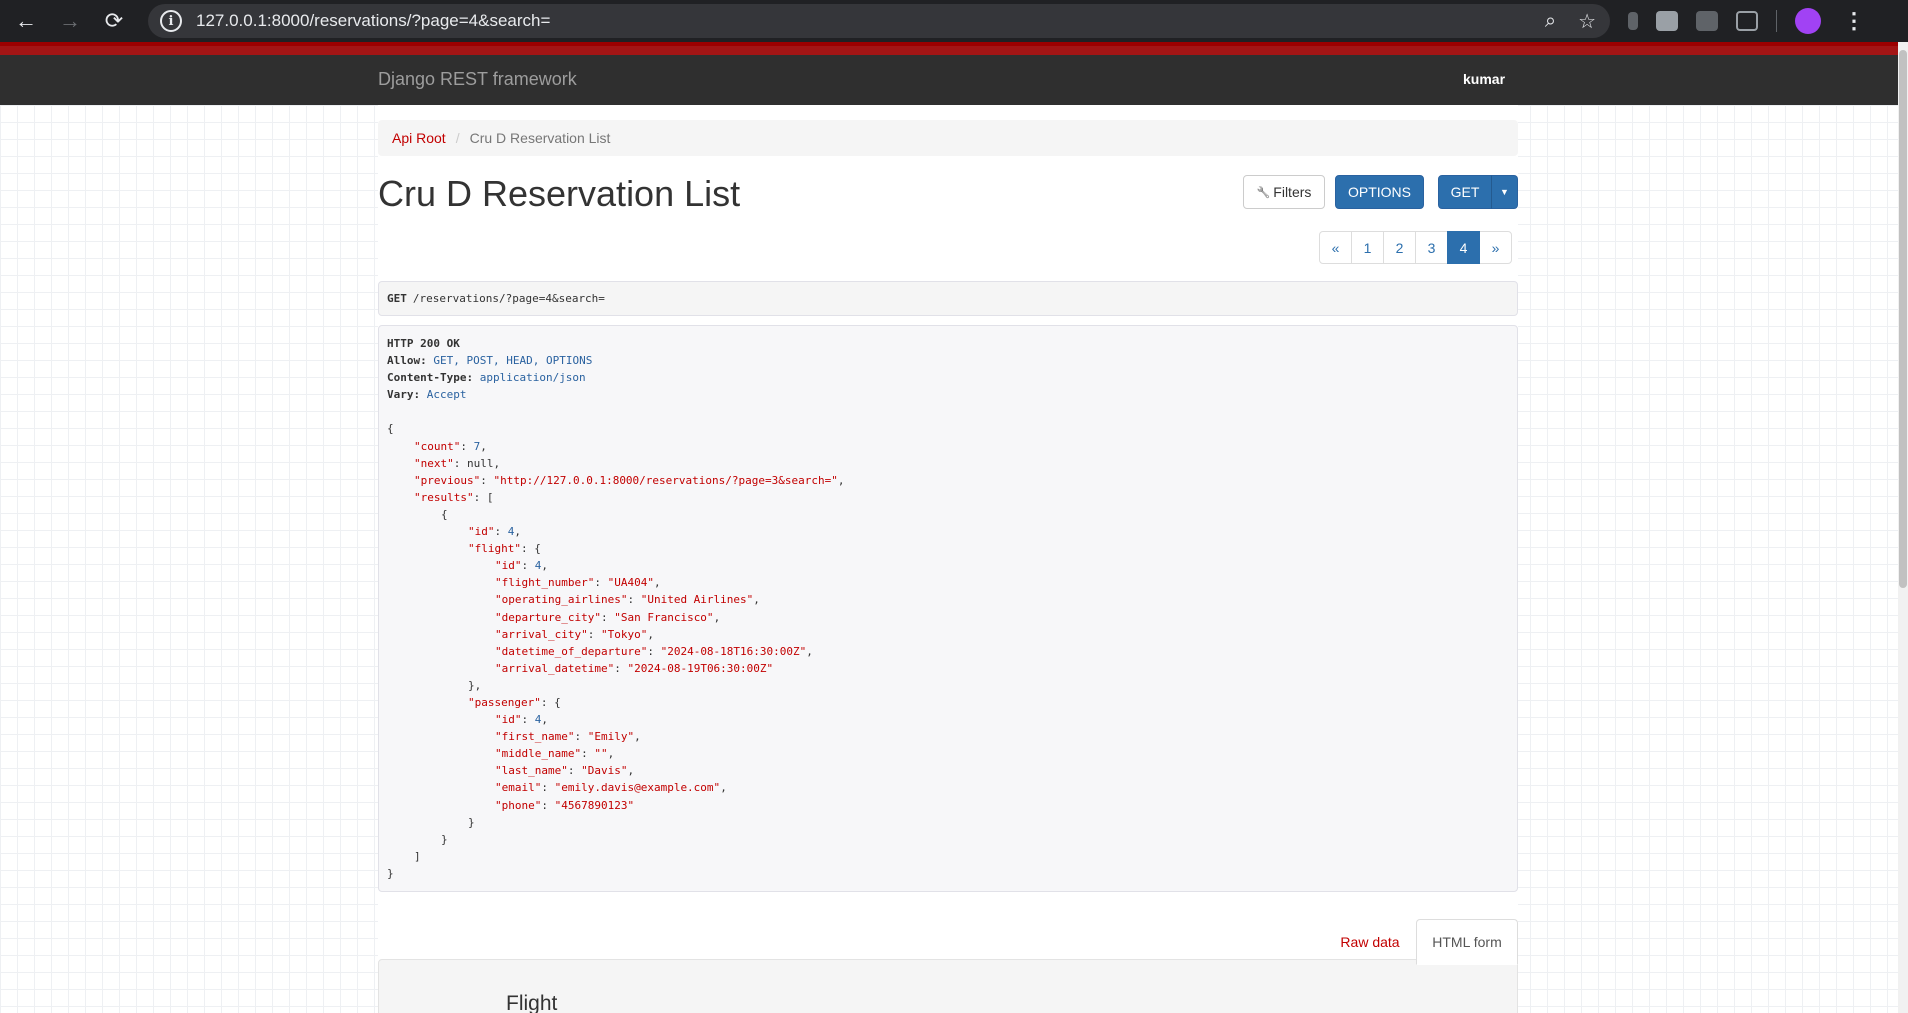  Describe the element at coordinates (514, 702) in the screenshot. I see `json-line: "passenger": {` at that location.